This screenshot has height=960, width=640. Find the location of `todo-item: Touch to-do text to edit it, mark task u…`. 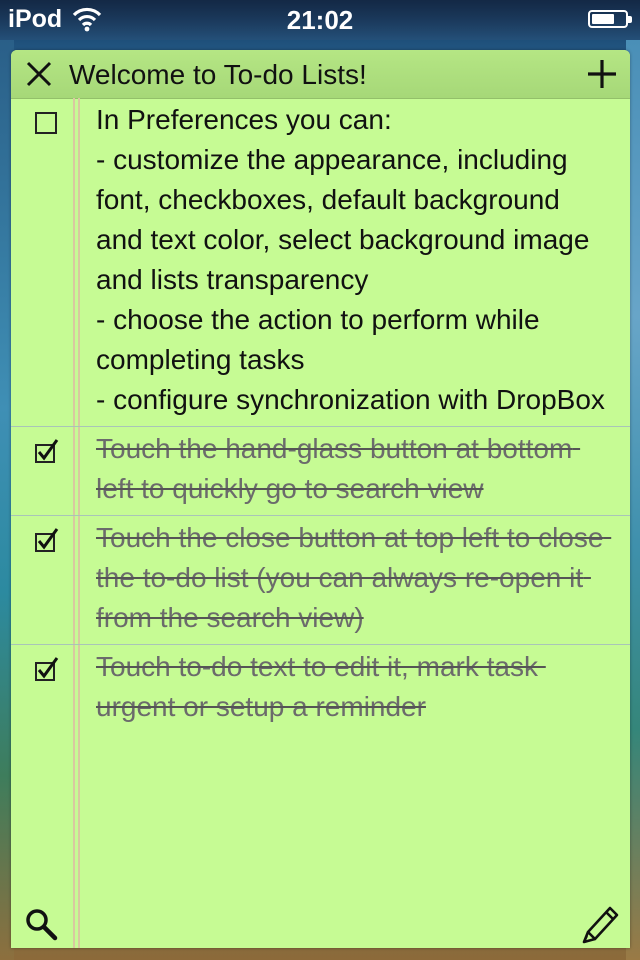

todo-item: Touch to-do text to edit it, mark task u… is located at coordinates (320, 689).